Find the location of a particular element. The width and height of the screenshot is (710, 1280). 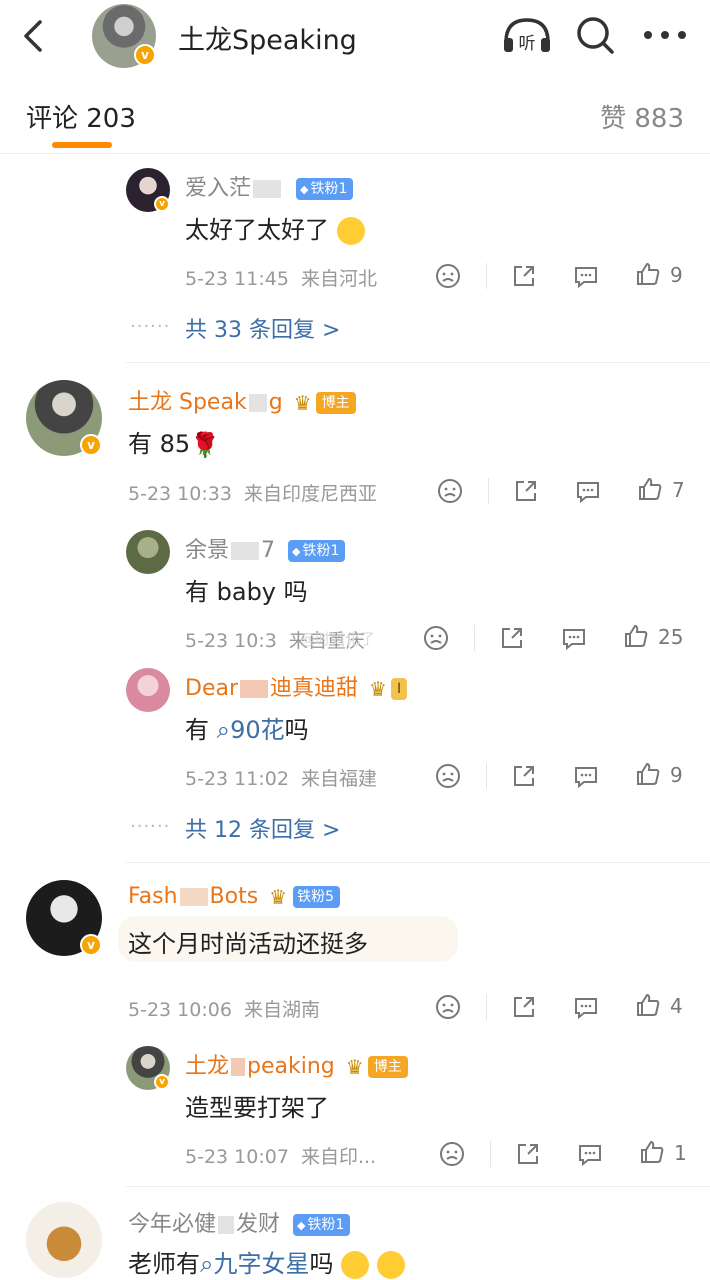

fan-badge-label: 铁粉5 is located at coordinates (316, 897).